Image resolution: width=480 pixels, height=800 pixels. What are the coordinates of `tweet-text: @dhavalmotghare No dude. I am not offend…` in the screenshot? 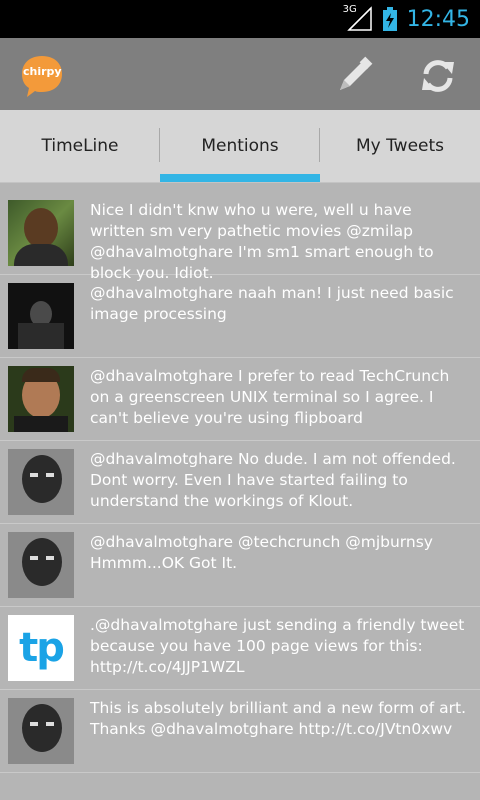 It's located at (273, 480).